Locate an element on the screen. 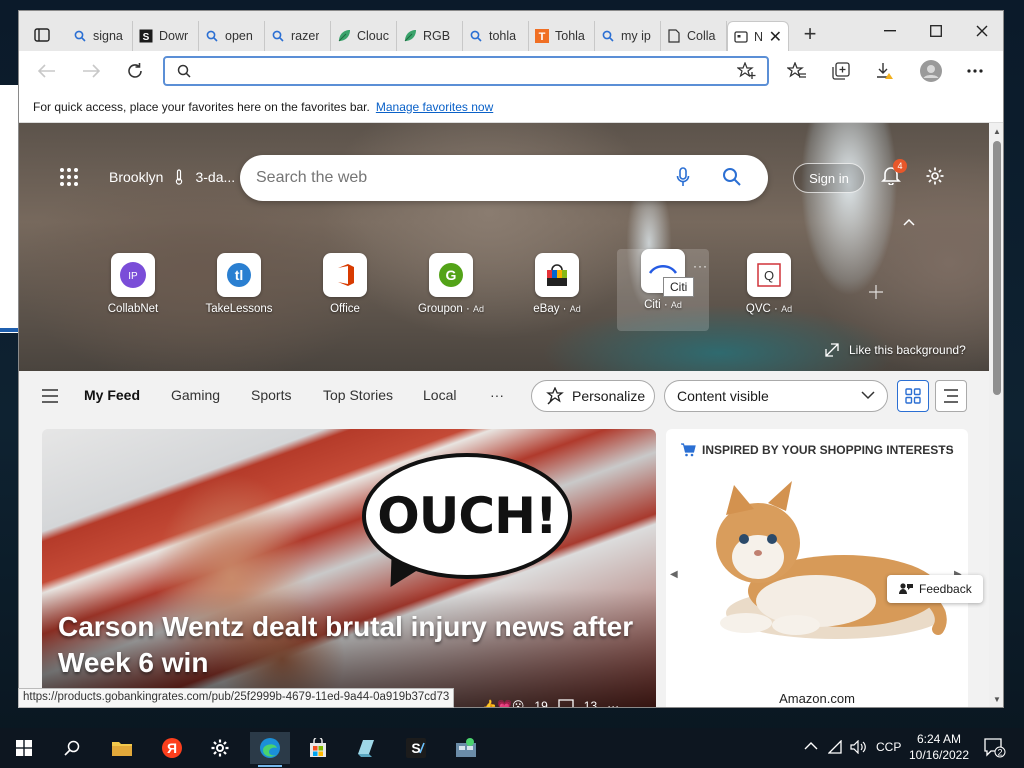 The image size is (1024, 768). search-icon is located at coordinates (278, 36).